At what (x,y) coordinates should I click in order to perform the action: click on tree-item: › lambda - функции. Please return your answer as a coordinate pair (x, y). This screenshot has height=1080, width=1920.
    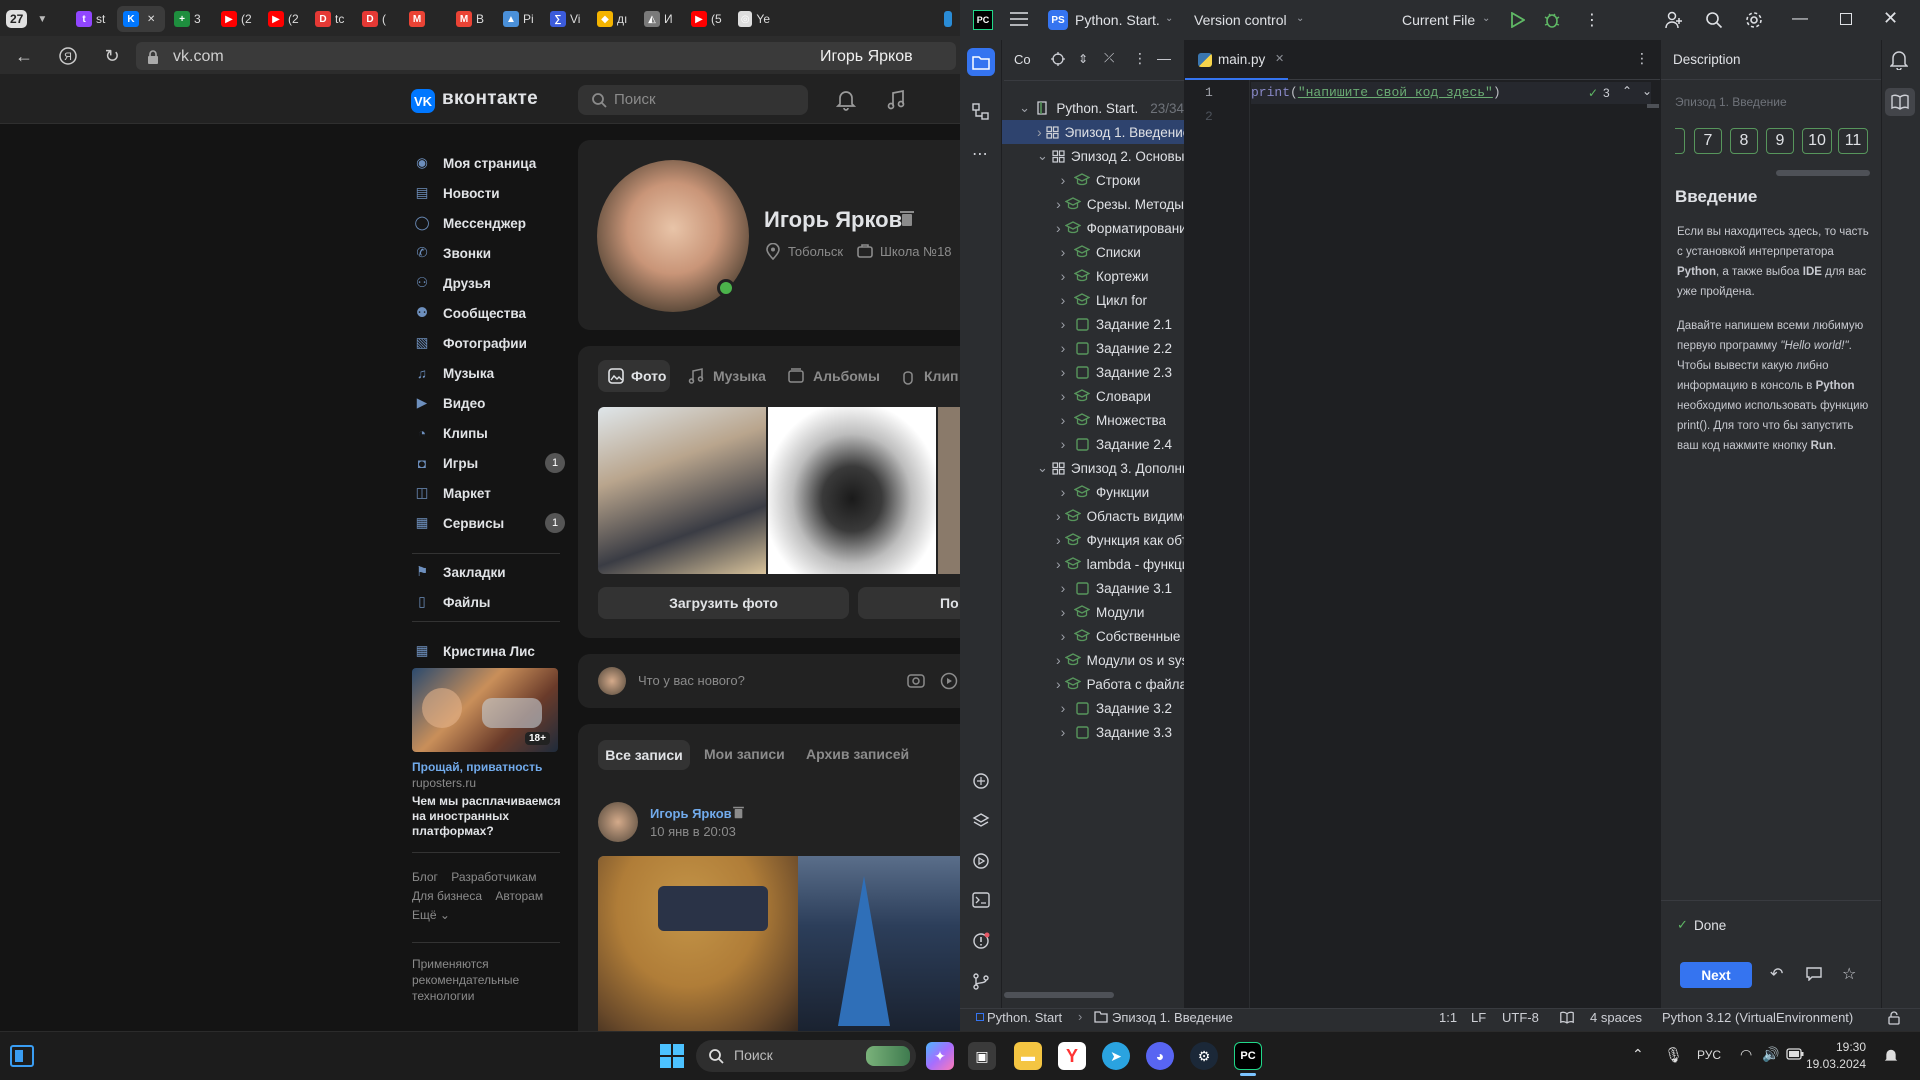
    Looking at the image, I should click on (1093, 564).